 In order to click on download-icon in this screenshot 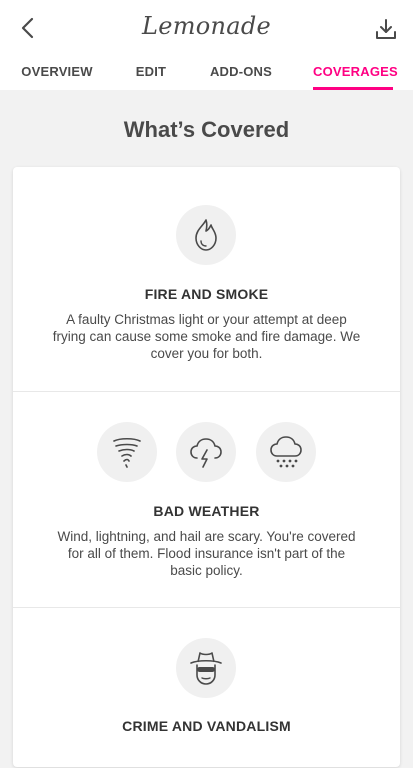, I will do `click(386, 29)`.